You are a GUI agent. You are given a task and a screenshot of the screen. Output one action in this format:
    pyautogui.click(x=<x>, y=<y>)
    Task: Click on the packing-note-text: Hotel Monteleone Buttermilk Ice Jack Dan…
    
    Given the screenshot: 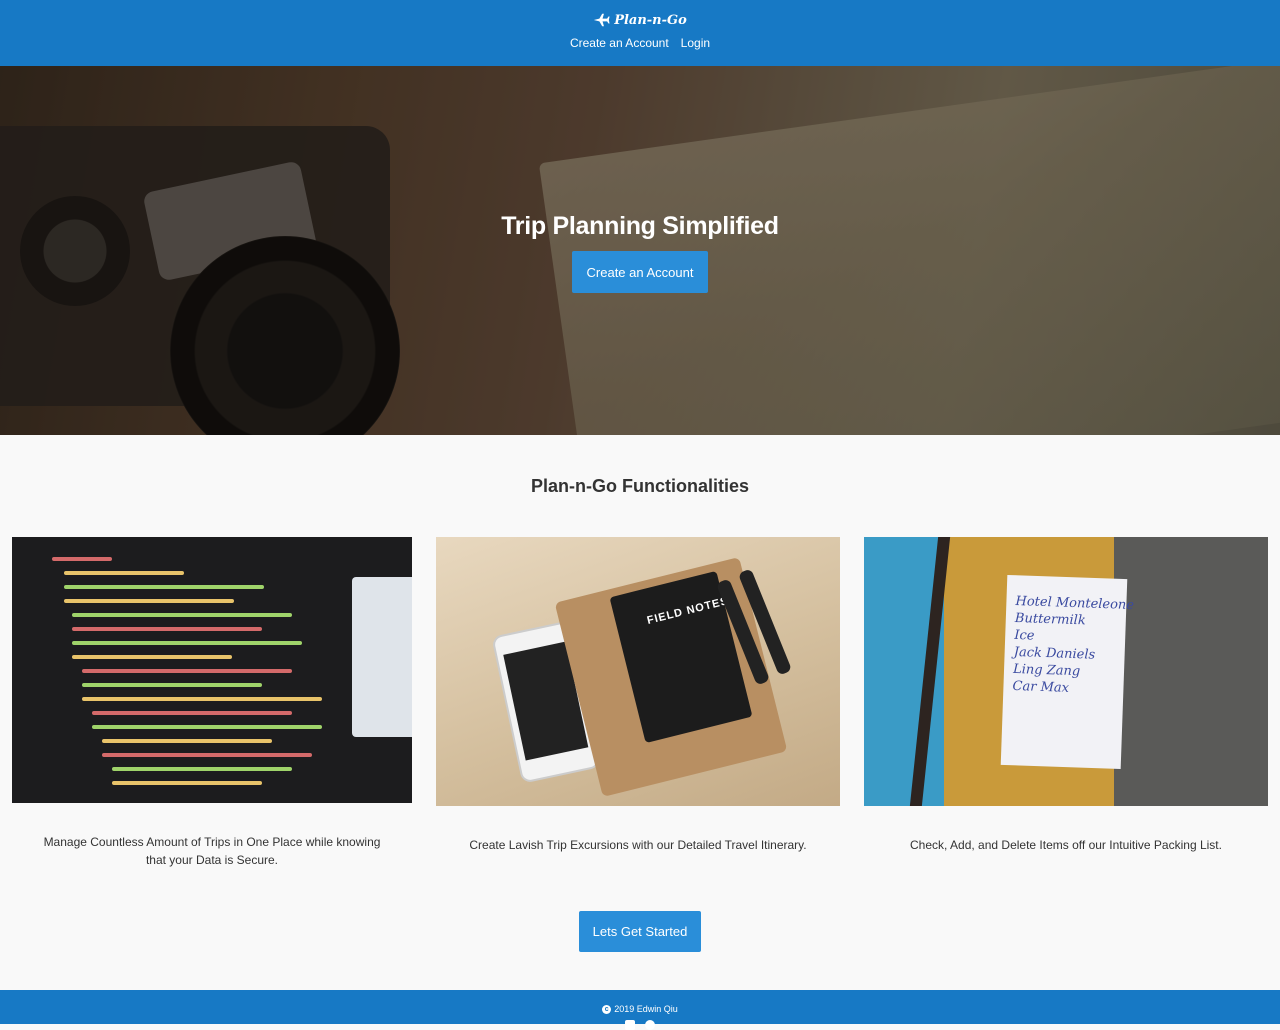 What is the action you would take?
    pyautogui.click(x=1073, y=644)
    